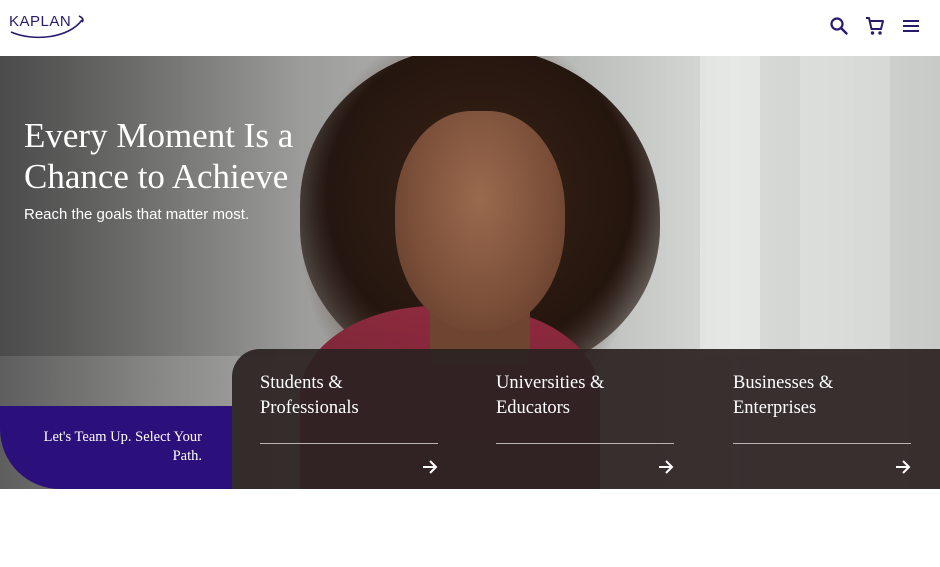 The image size is (940, 567). I want to click on search-icon, so click(839, 26).